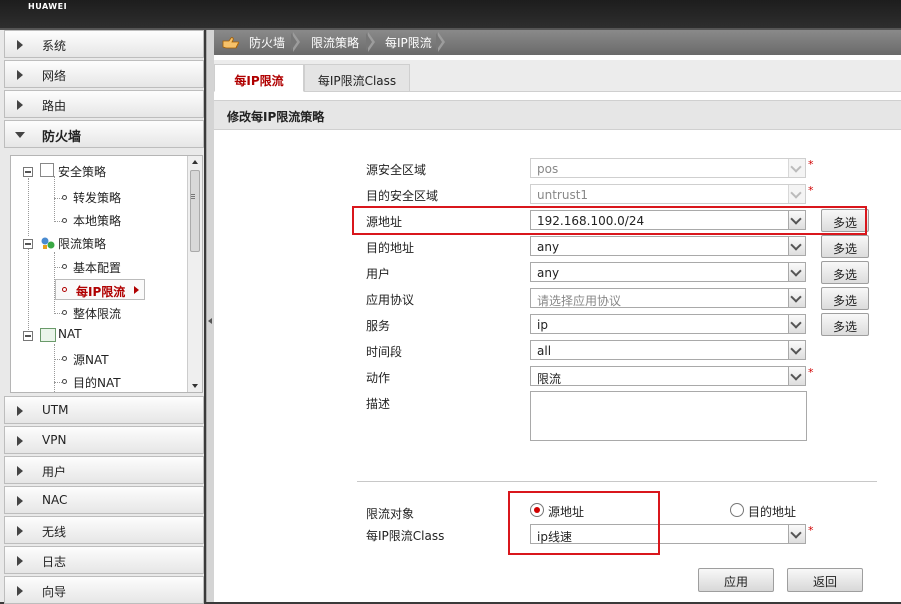 This screenshot has height=604, width=901. What do you see at coordinates (97, 267) in the screenshot?
I see `tree-node-basic-config: 基本配置` at bounding box center [97, 267].